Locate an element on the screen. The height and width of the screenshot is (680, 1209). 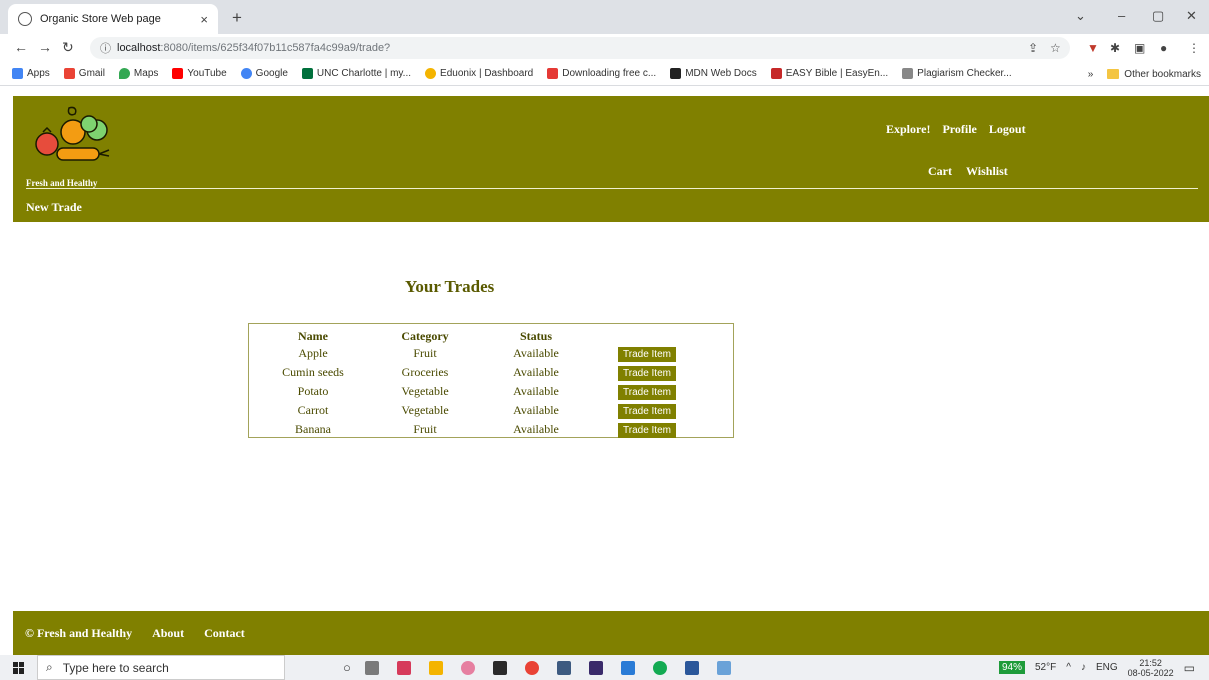
window-close-icon: ✕ is located at coordinates (1191, 16).